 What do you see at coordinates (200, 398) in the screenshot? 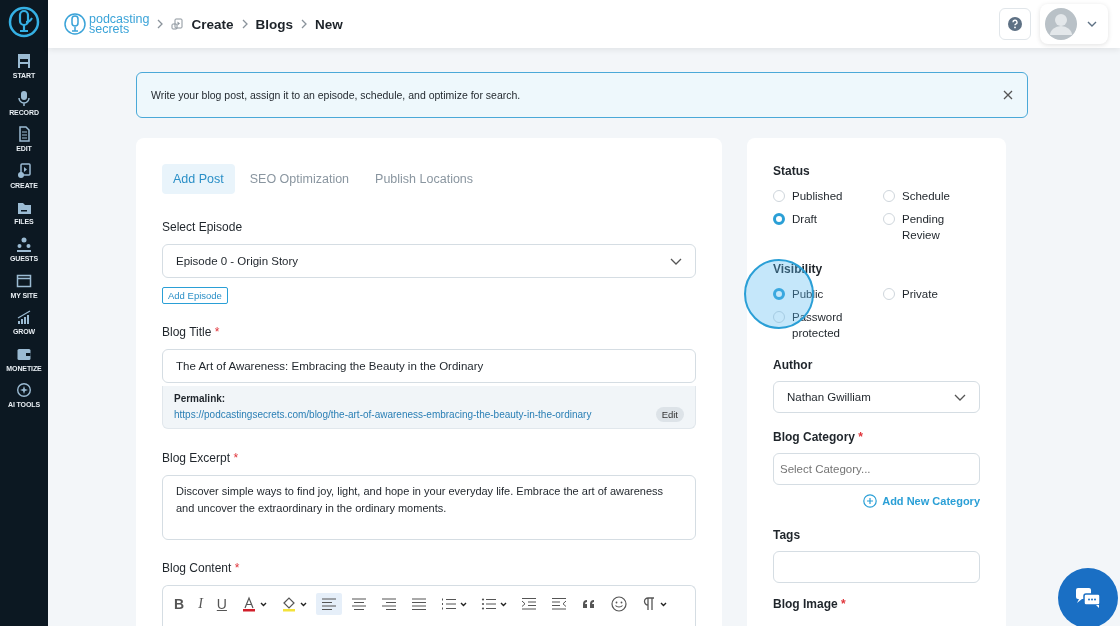
I see `permalink-label: Permalink:` at bounding box center [200, 398].